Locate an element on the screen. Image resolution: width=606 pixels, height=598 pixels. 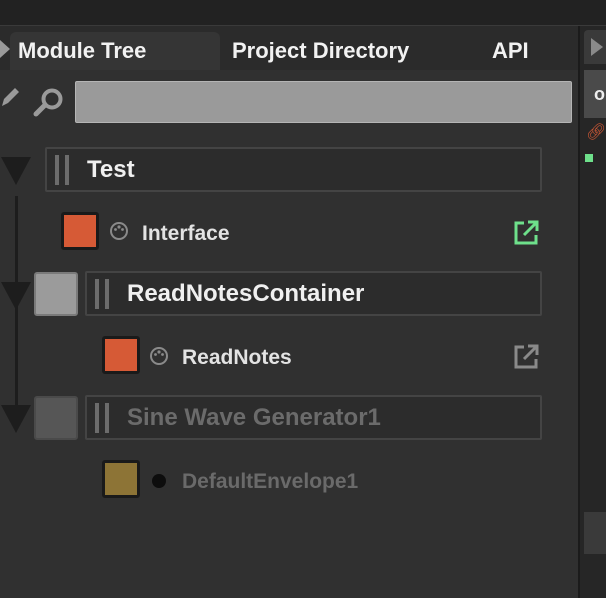
tree-node-readnotescontainer: ReadNotesContainer is located at coordinates (313, 293).